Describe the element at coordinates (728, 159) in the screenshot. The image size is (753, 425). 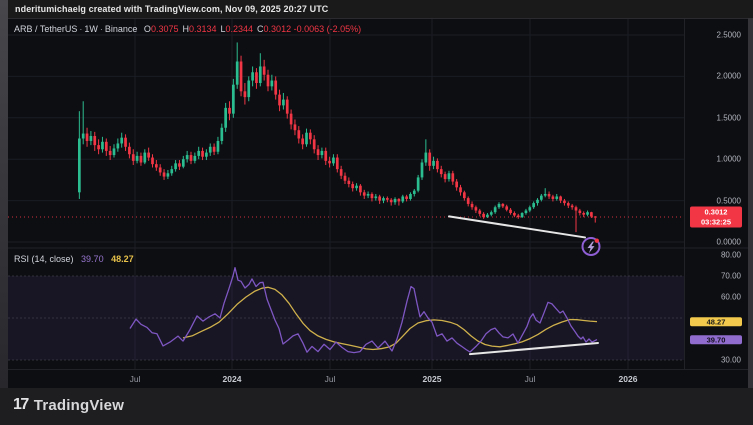
I see `price-tick: 1.0000` at that location.